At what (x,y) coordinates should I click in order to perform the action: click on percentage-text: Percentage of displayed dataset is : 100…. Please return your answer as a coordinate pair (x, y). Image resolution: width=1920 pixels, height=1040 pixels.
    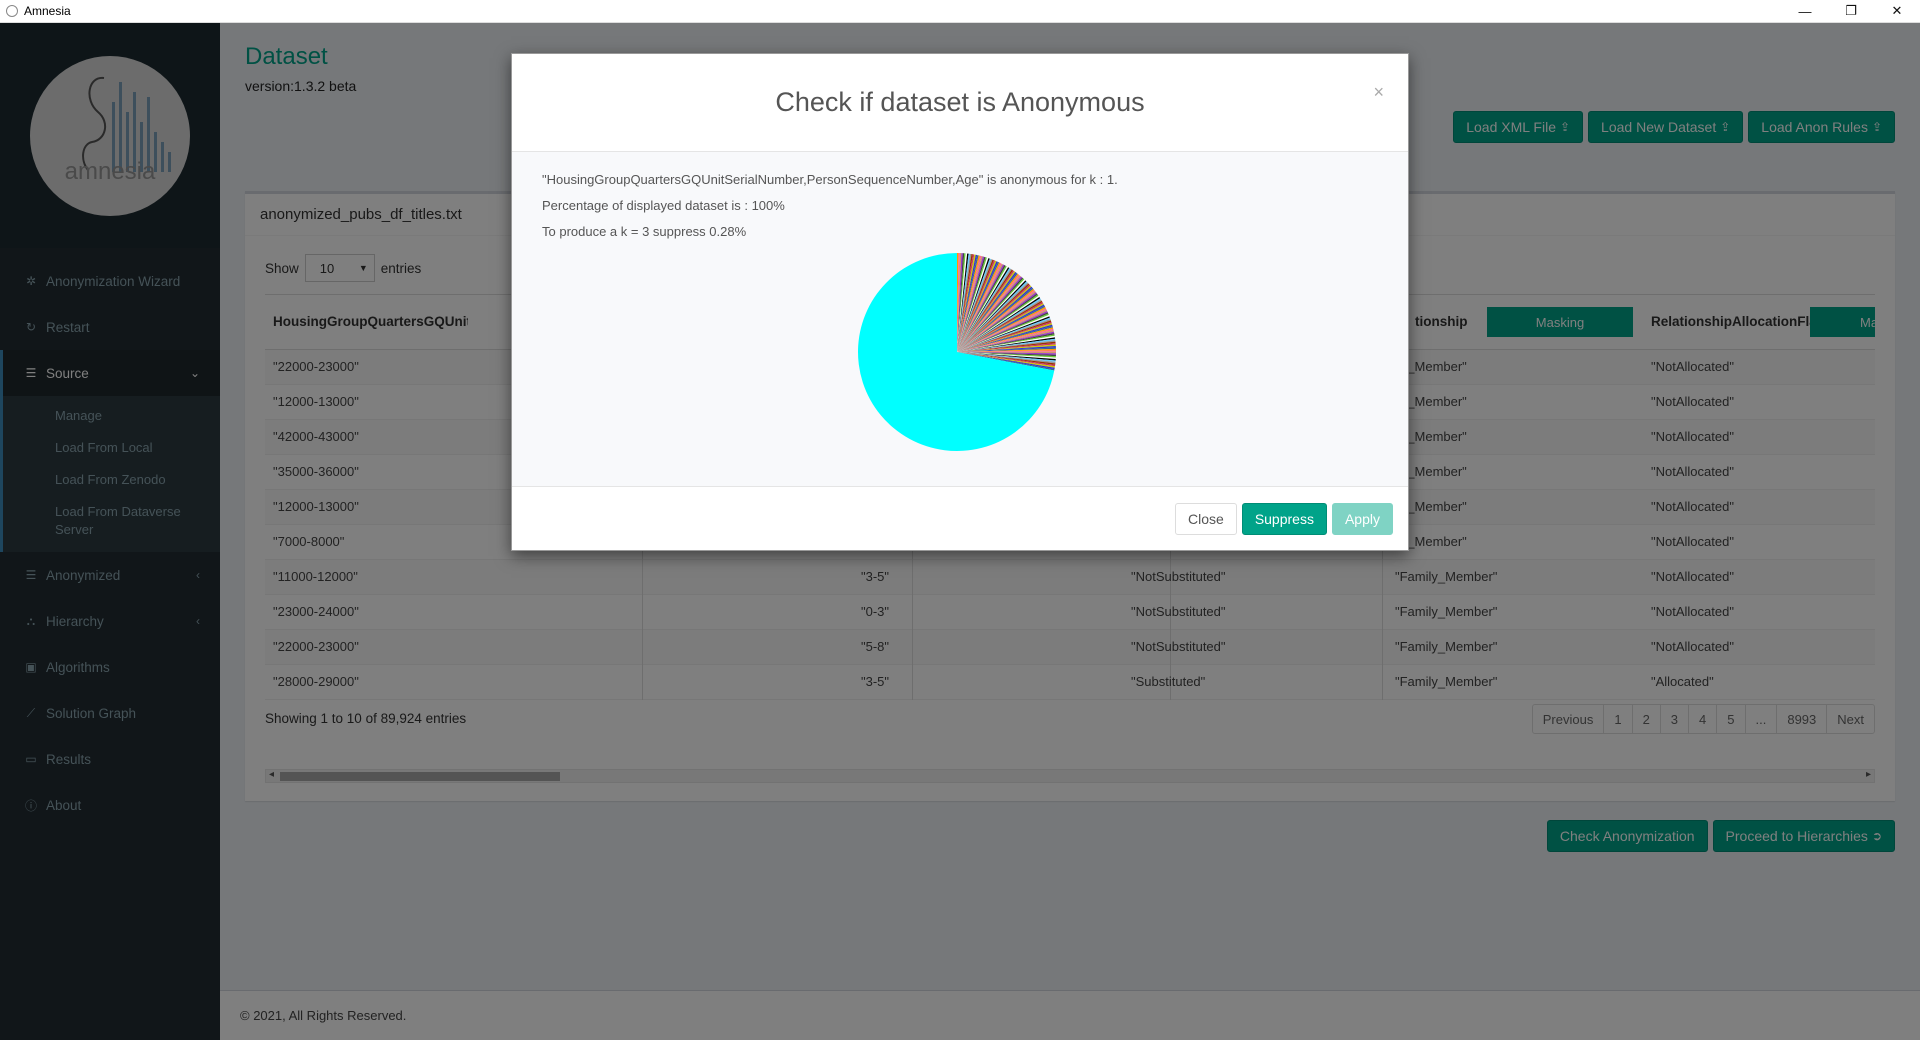
    Looking at the image, I should click on (663, 205).